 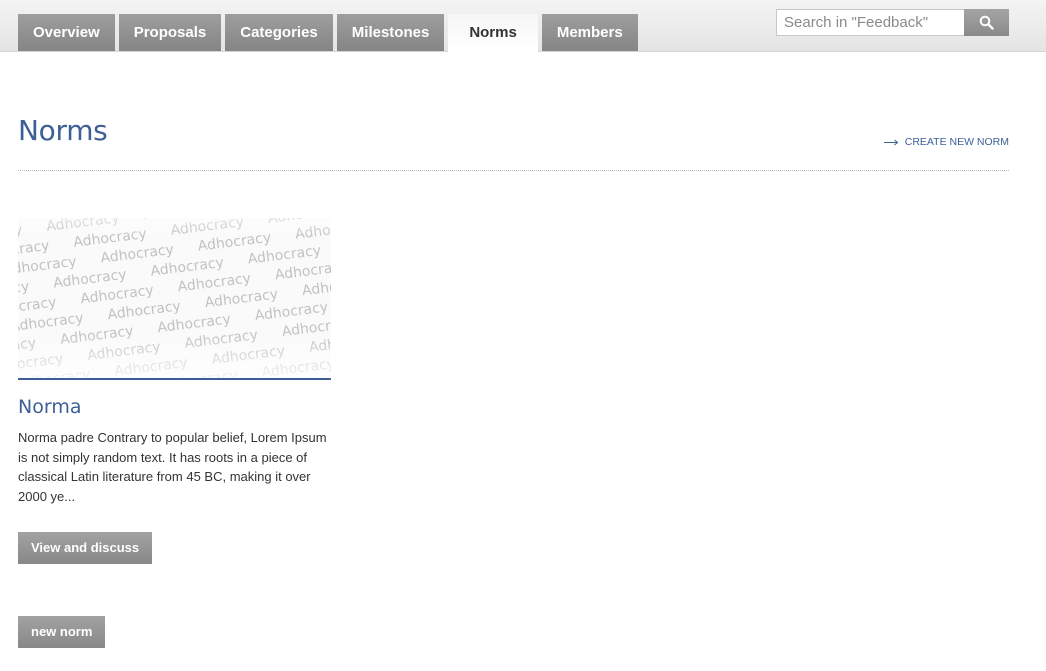 What do you see at coordinates (390, 32) in the screenshot?
I see `tab-milestones: Milestones` at bounding box center [390, 32].